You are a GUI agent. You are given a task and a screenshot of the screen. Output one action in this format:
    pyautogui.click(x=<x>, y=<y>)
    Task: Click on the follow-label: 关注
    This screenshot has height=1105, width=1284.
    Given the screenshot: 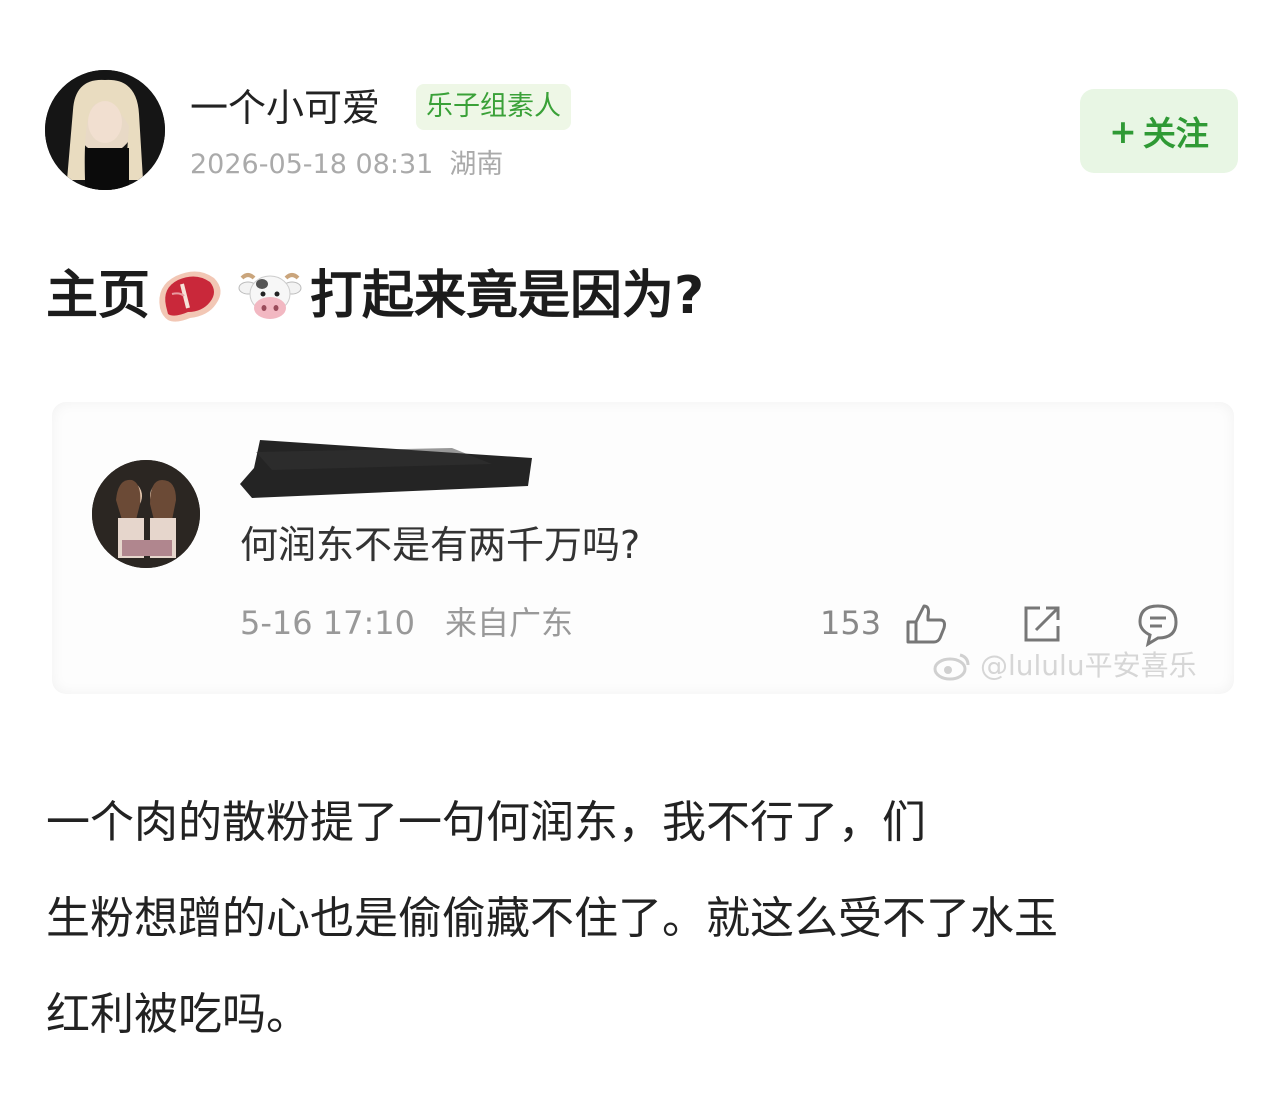 What is the action you would take?
    pyautogui.click(x=1175, y=133)
    